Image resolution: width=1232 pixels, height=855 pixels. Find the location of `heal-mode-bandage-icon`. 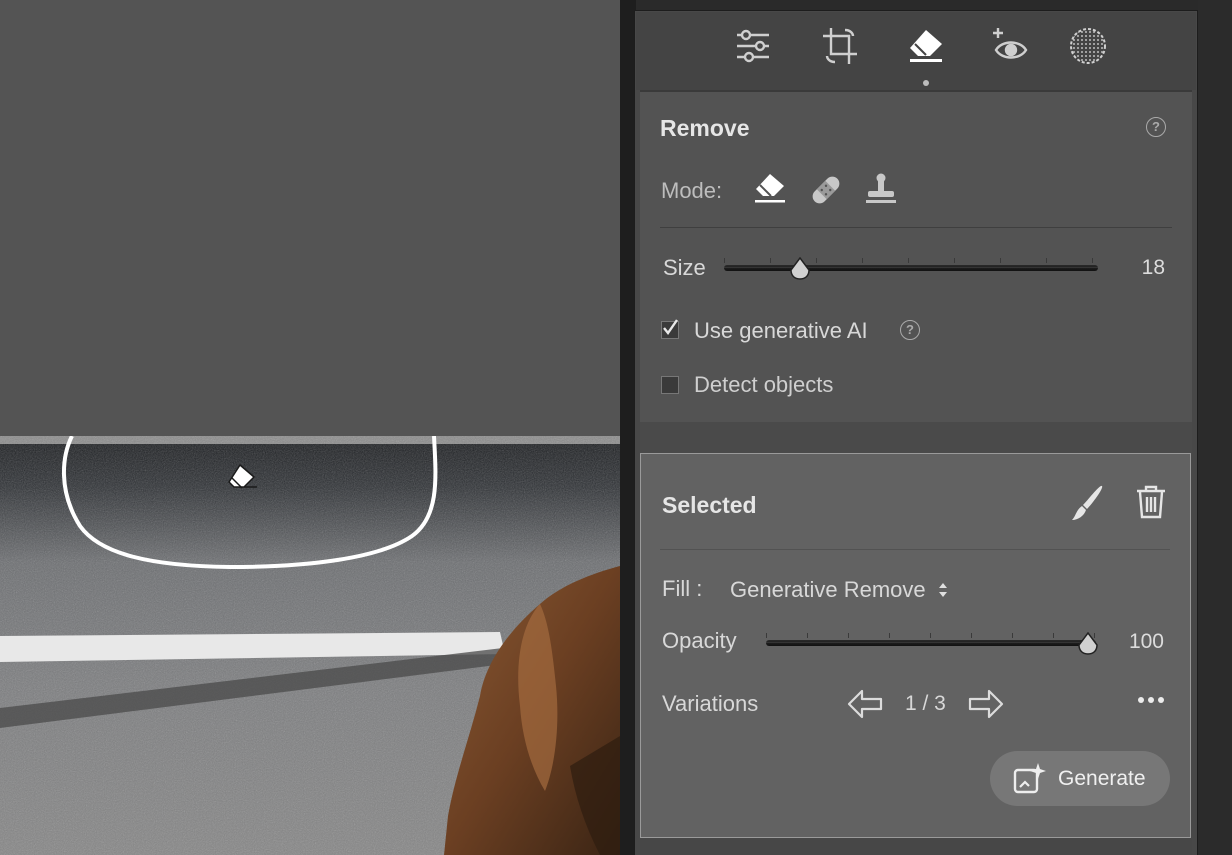

heal-mode-bandage-icon is located at coordinates (826, 192).